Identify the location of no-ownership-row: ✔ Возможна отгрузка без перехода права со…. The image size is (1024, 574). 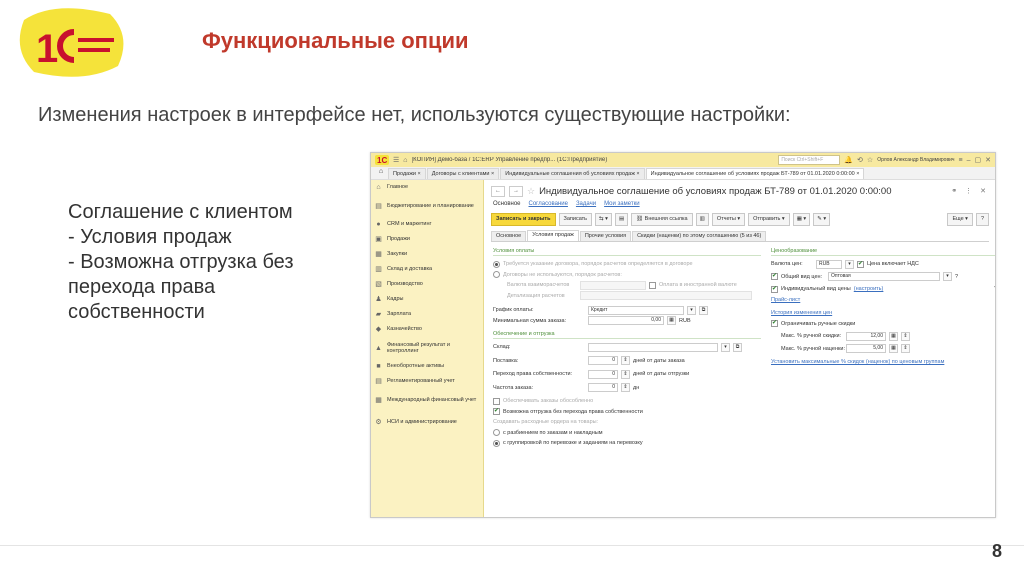
(627, 412).